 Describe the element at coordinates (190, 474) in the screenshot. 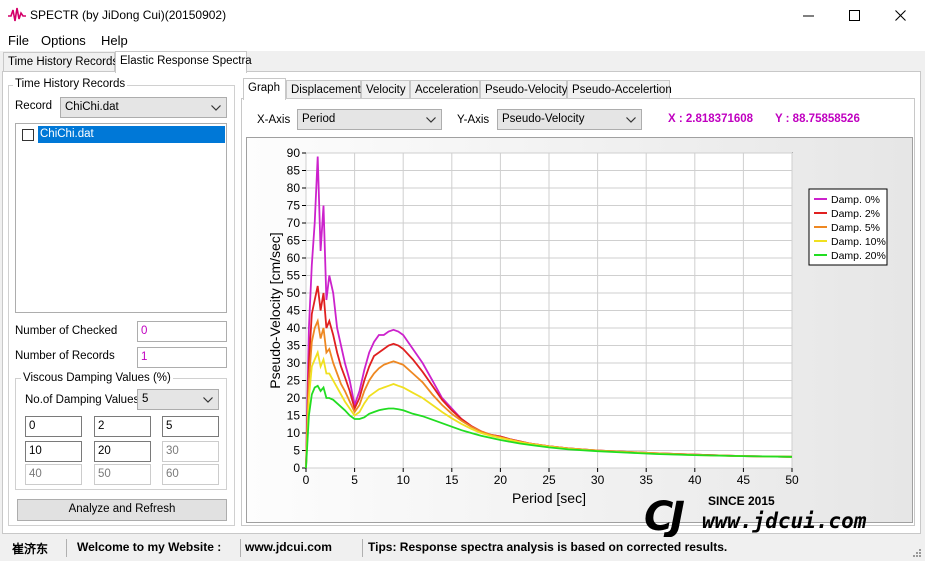

I see `damping-value-9: 60` at that location.